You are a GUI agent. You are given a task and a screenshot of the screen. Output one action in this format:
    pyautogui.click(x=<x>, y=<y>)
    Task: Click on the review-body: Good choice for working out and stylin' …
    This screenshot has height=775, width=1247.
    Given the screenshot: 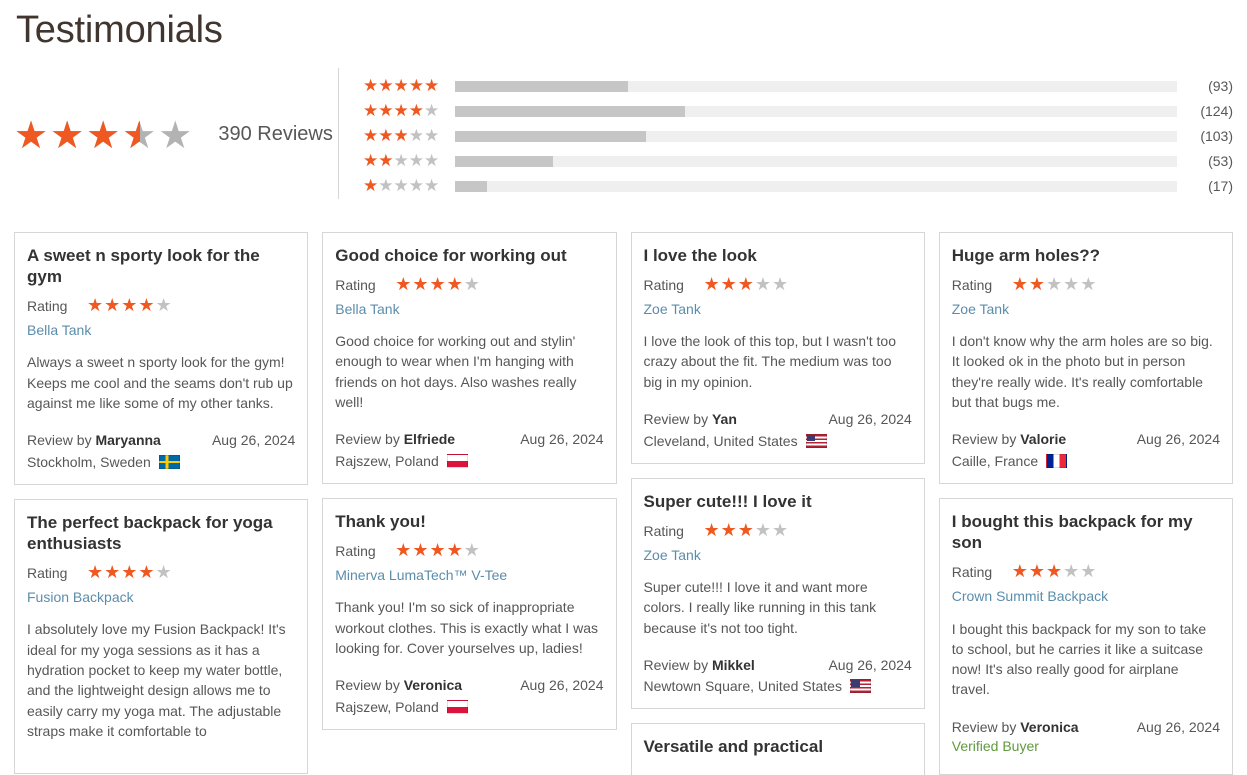 What is the action you would take?
    pyautogui.click(x=456, y=371)
    